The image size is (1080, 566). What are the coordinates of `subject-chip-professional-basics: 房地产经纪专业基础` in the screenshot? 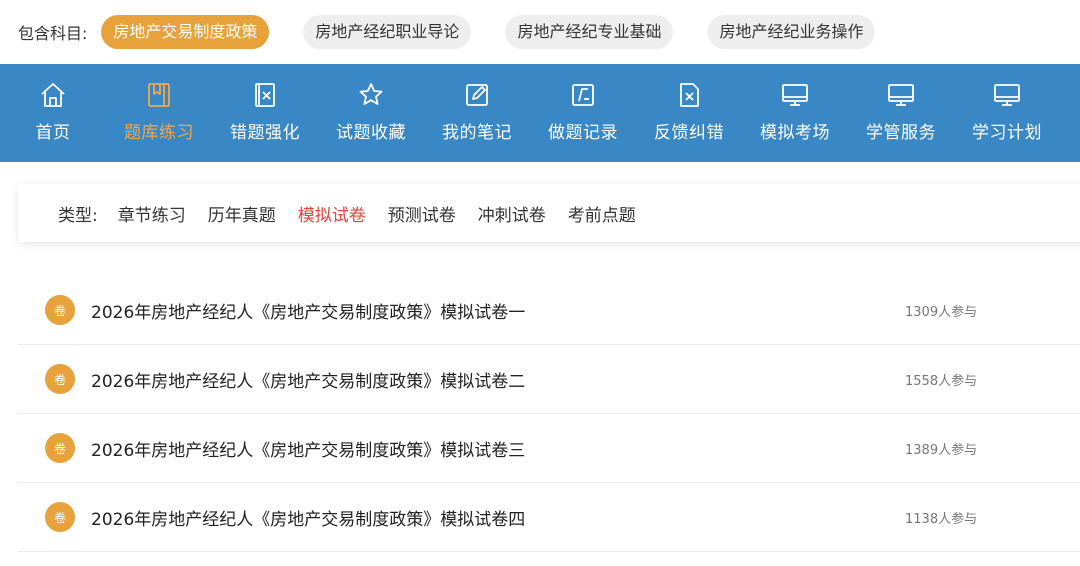 It's located at (589, 32).